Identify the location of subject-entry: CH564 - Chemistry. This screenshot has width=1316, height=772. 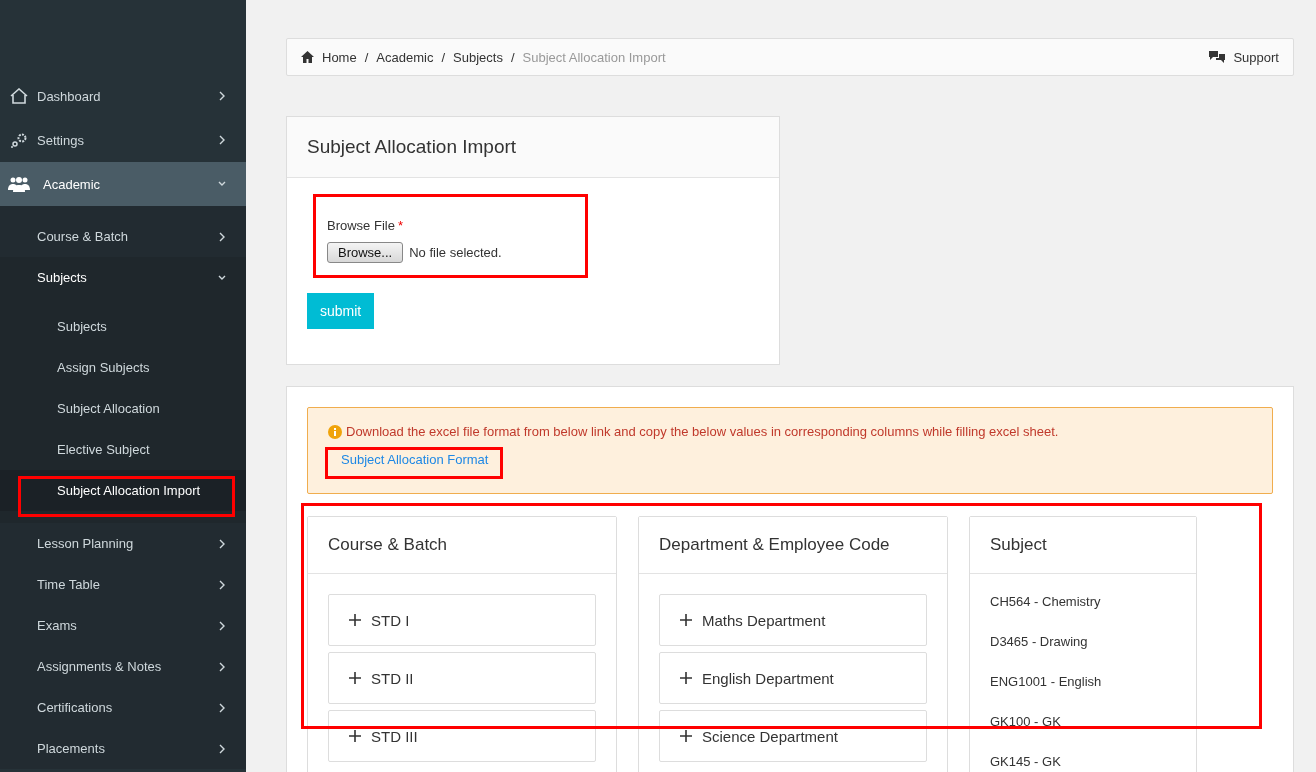
(1045, 601).